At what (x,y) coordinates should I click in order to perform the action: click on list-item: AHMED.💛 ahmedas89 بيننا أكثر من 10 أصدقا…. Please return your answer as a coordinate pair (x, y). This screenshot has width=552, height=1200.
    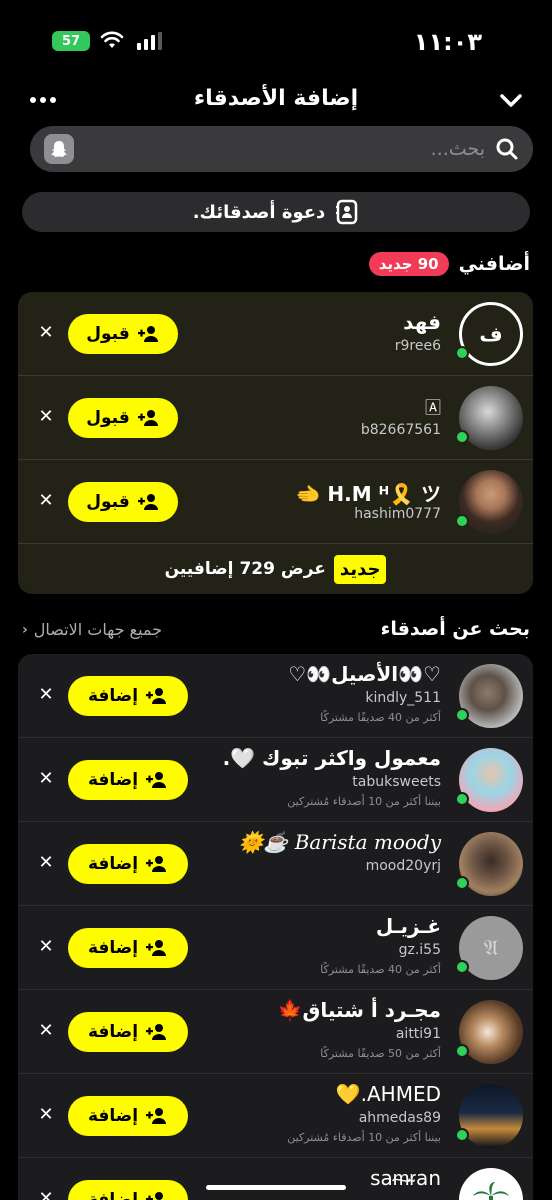
    Looking at the image, I should click on (275, 1116).